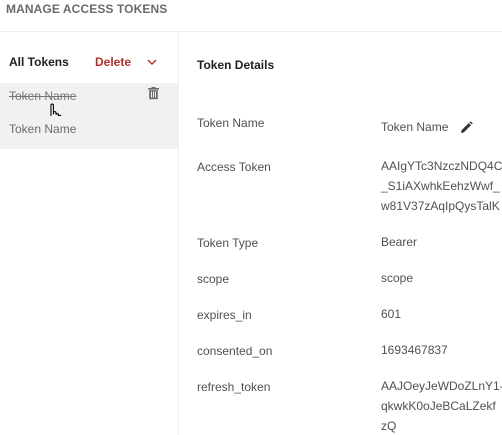  I want to click on all-tokens-label: All Tokens, so click(39, 62).